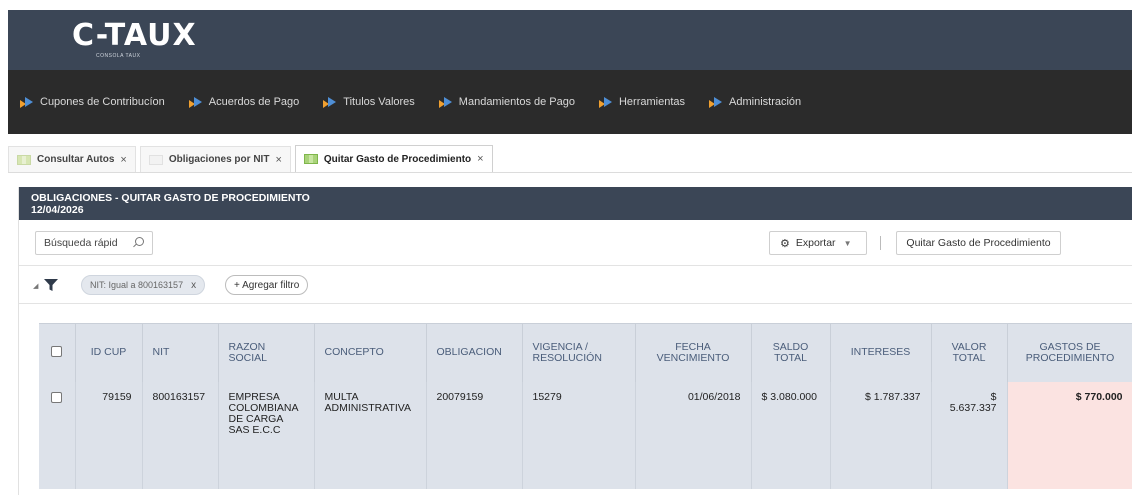  I want to click on search-input: Búsqueda rápid, so click(94, 243).